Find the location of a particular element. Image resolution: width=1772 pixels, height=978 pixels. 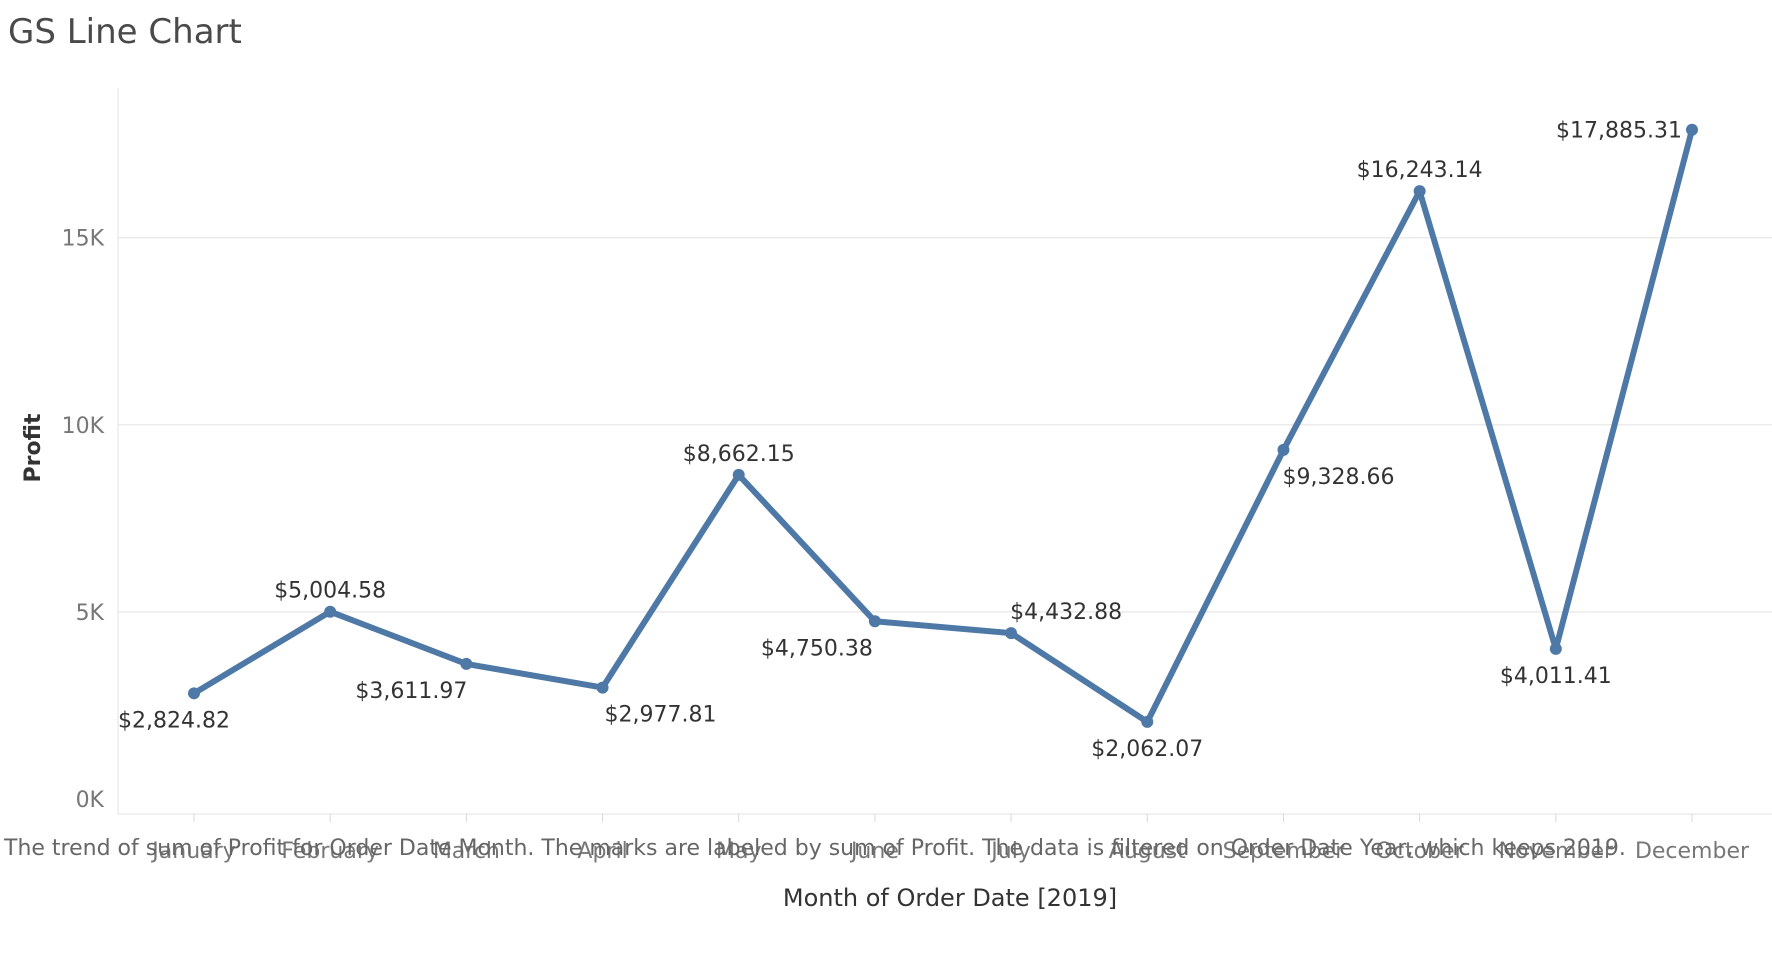

x-axis-title: Month of Order Date [2019] is located at coordinates (950, 898).